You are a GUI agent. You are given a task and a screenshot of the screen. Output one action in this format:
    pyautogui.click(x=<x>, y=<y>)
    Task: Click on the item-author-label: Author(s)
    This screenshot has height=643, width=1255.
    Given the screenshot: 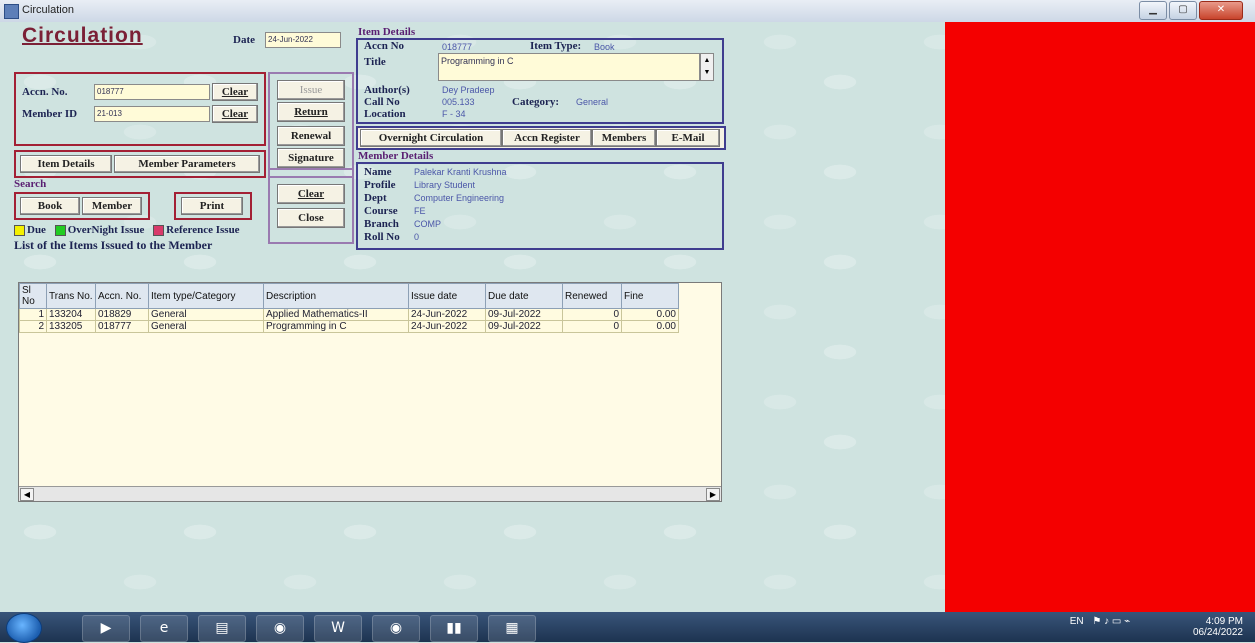 What is the action you would take?
    pyautogui.click(x=387, y=90)
    